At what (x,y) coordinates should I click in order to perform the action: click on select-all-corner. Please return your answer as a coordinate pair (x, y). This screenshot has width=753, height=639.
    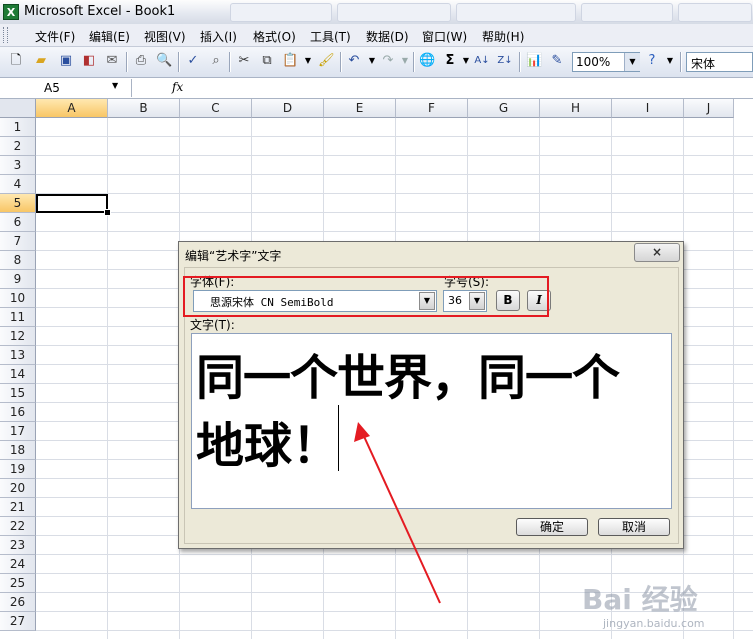
    Looking at the image, I should click on (18, 108).